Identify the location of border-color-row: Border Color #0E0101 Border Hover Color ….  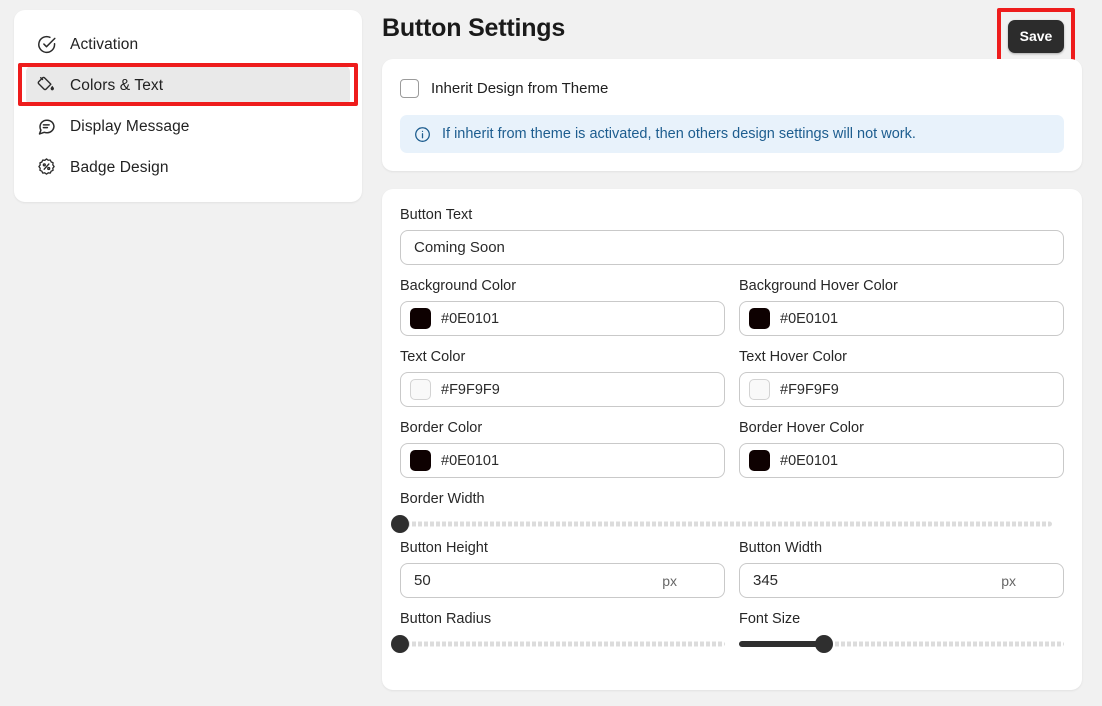
(732, 449).